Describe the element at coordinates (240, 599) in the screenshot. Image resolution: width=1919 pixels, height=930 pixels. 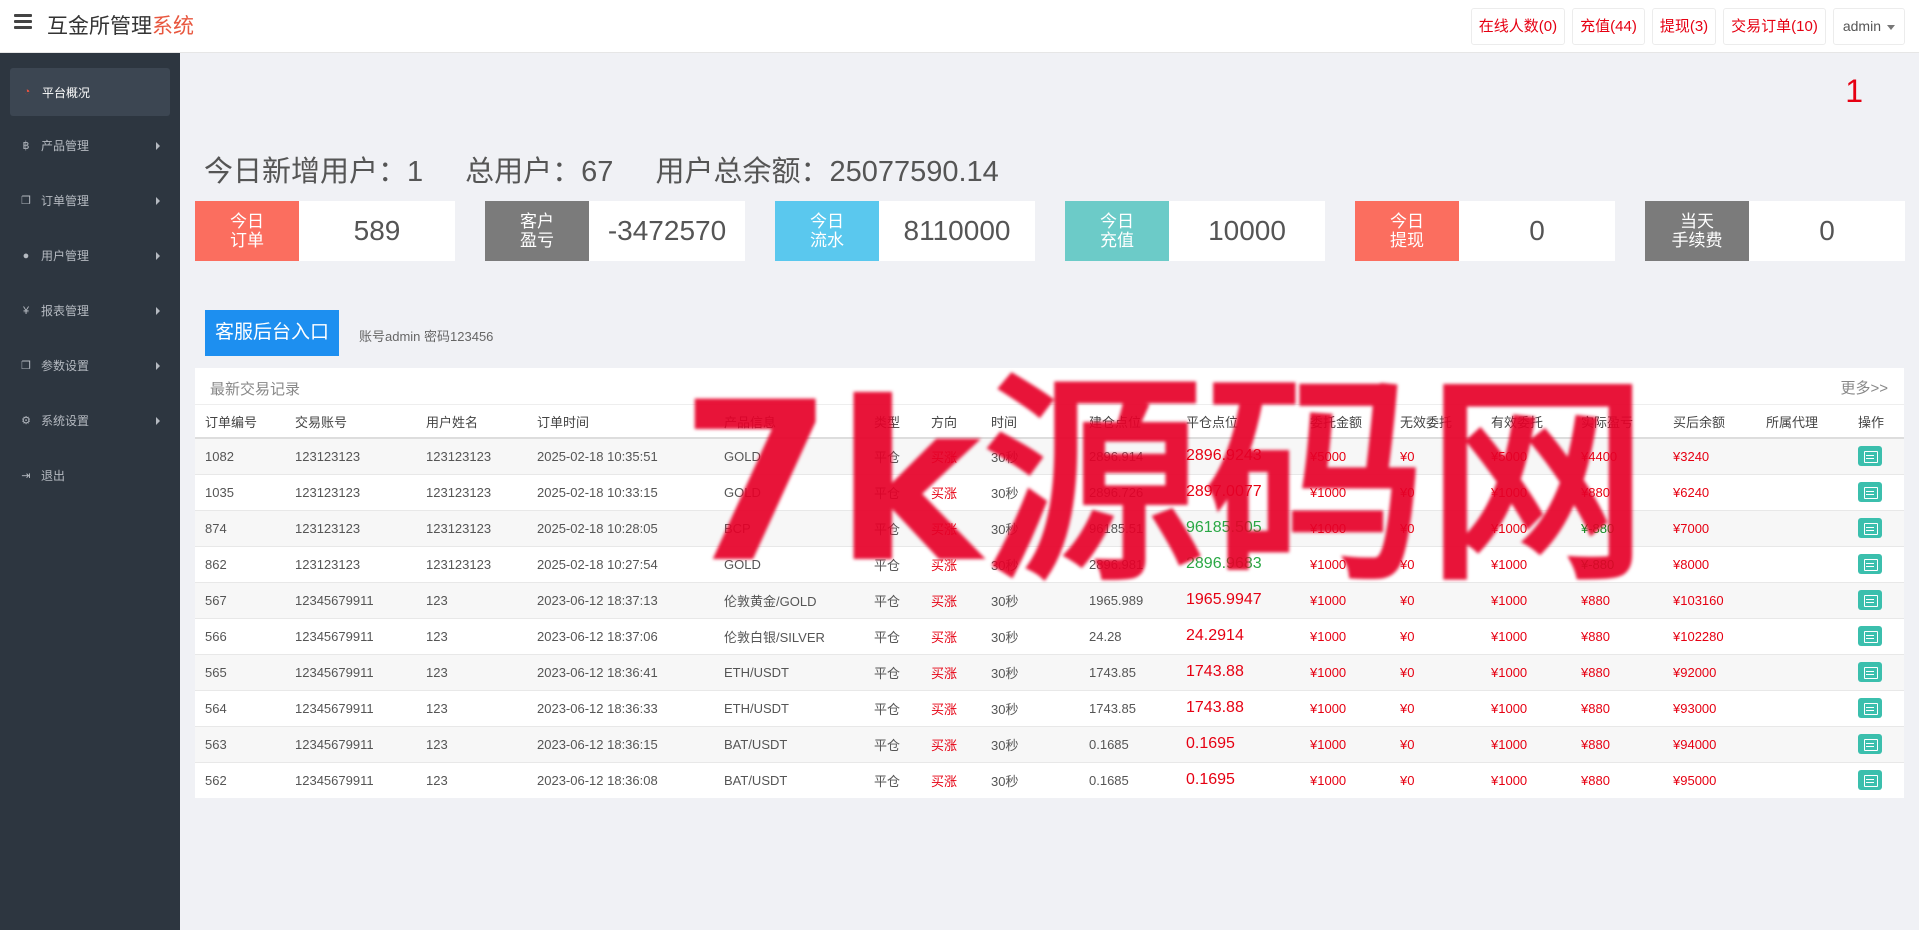
I see `cell-order-id: 567` at that location.